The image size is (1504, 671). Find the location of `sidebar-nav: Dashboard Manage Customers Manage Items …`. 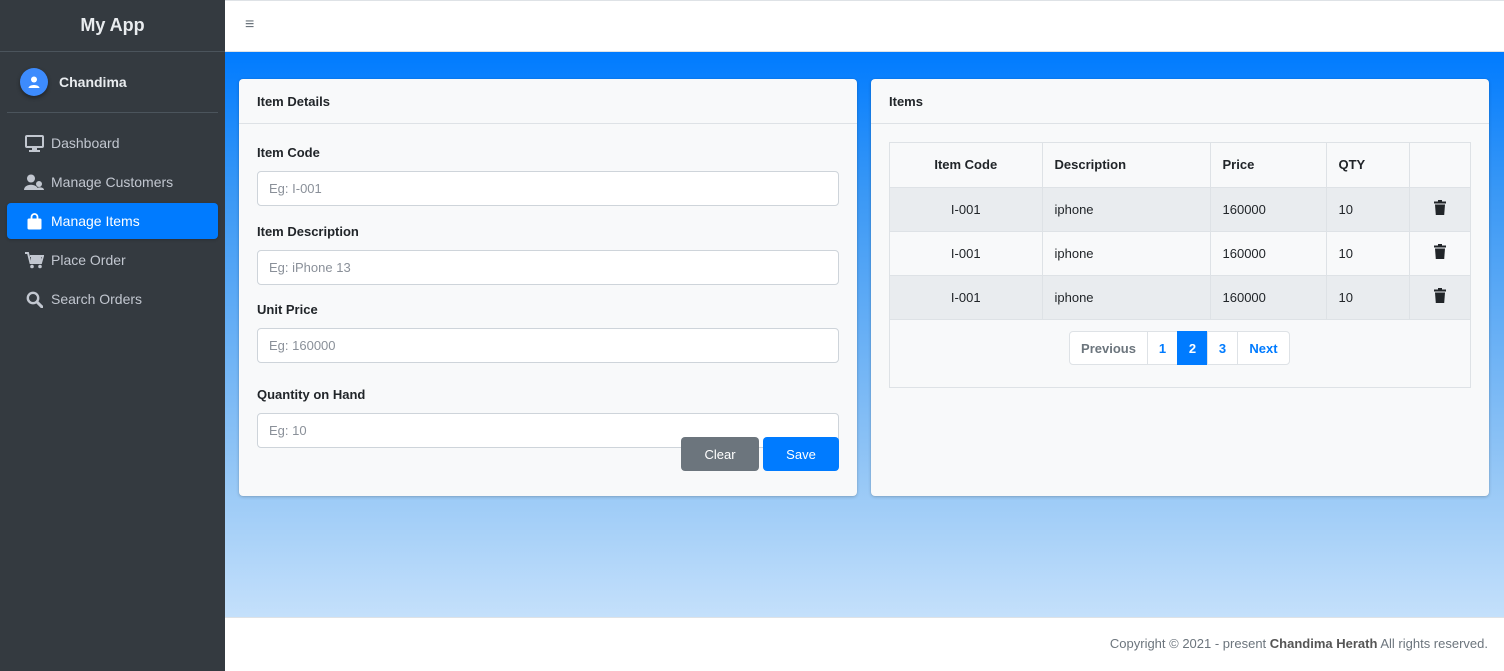

sidebar-nav: Dashboard Manage Customers Manage Items … is located at coordinates (112, 221).